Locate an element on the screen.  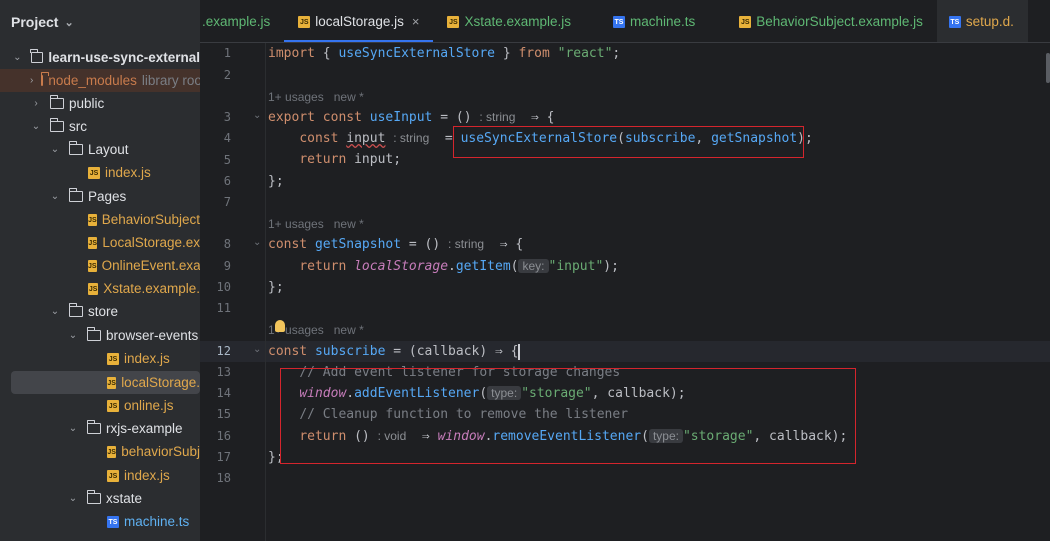
tree-item-node-modules: › node_modules library root is located at coordinates (100, 80).